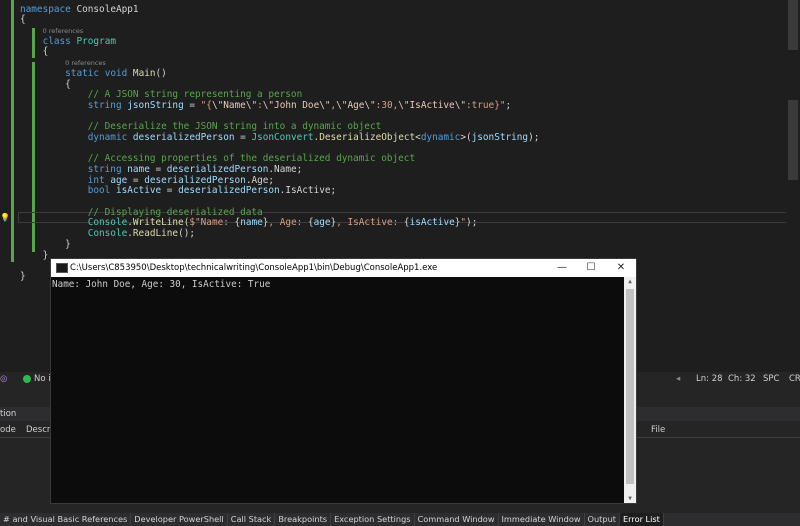 The height and width of the screenshot is (526, 800). I want to click on string-escape: \"John Doe\", so click(296, 105).